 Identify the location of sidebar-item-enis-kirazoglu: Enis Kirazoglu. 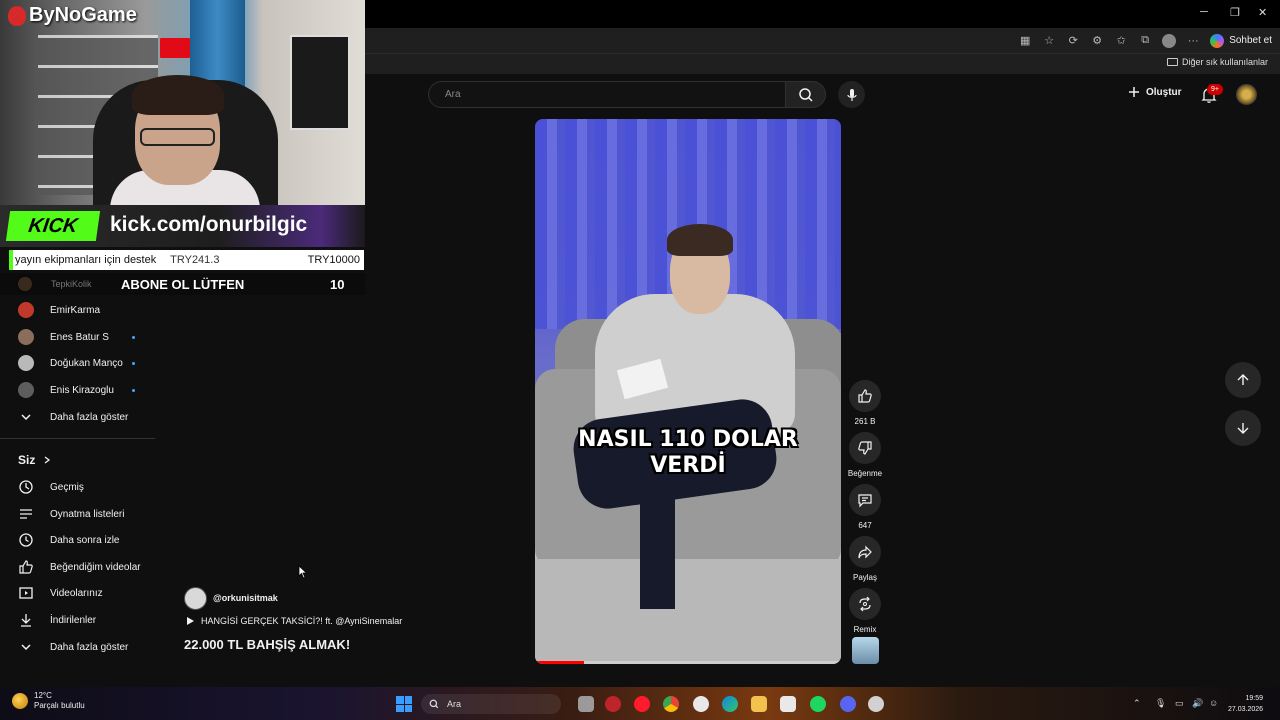
(88, 390).